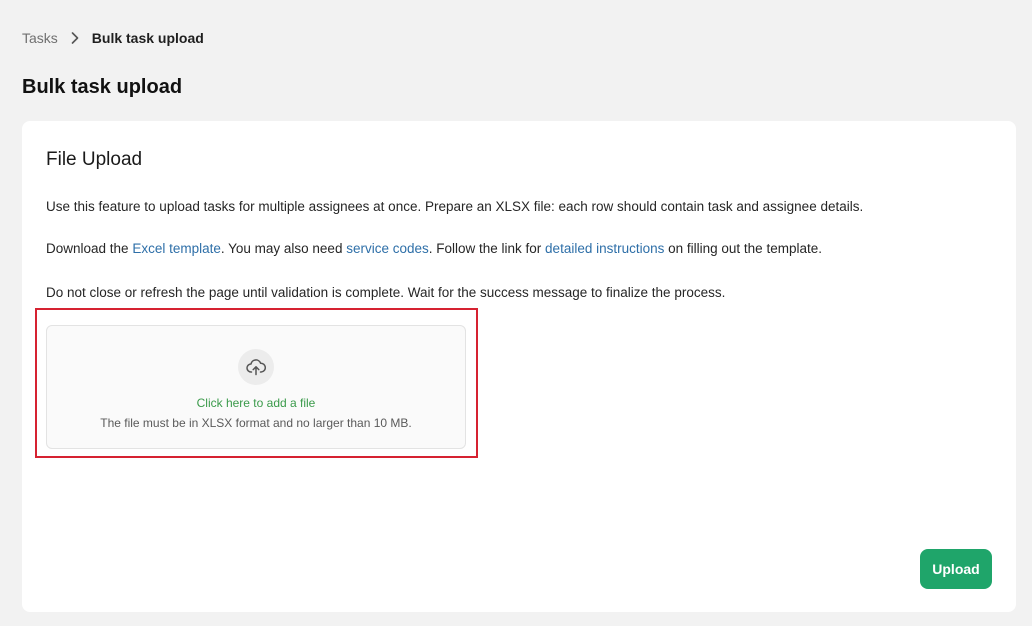 The image size is (1032, 626). Describe the element at coordinates (94, 159) in the screenshot. I see `card-title: File Upload` at that location.